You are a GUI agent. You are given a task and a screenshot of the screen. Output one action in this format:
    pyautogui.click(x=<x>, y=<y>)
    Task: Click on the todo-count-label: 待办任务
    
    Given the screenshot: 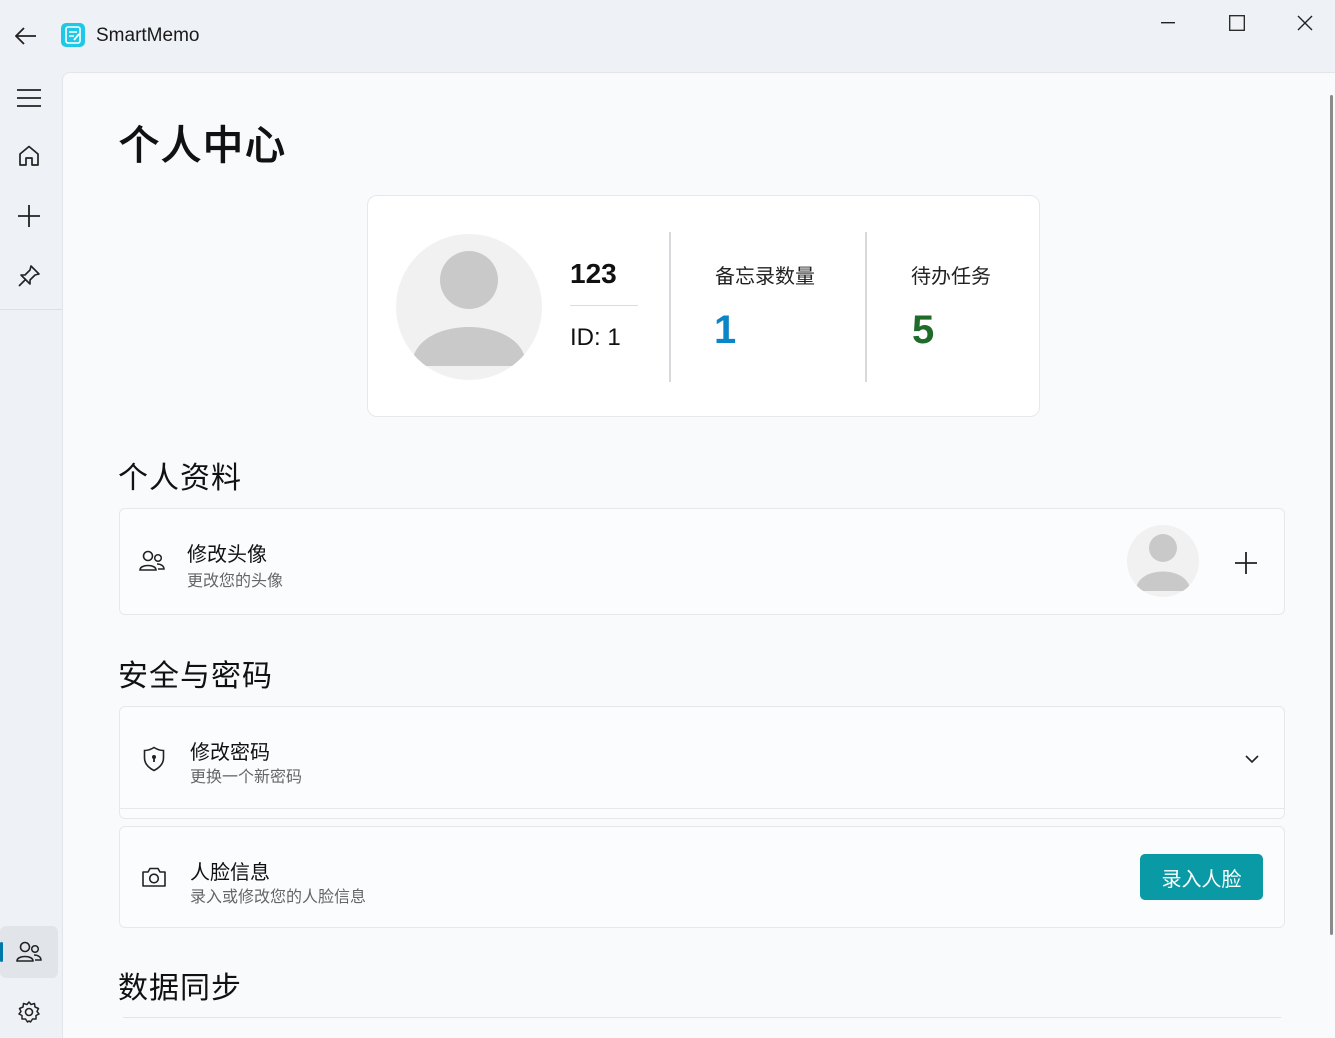 What is the action you would take?
    pyautogui.click(x=951, y=277)
    